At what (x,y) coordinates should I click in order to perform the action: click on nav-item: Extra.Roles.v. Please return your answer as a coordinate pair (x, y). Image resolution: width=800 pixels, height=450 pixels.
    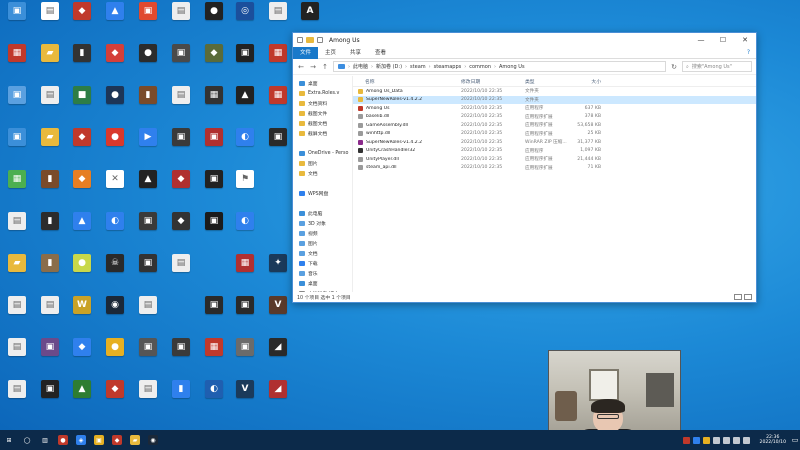
    Looking at the image, I should click on (322, 93).